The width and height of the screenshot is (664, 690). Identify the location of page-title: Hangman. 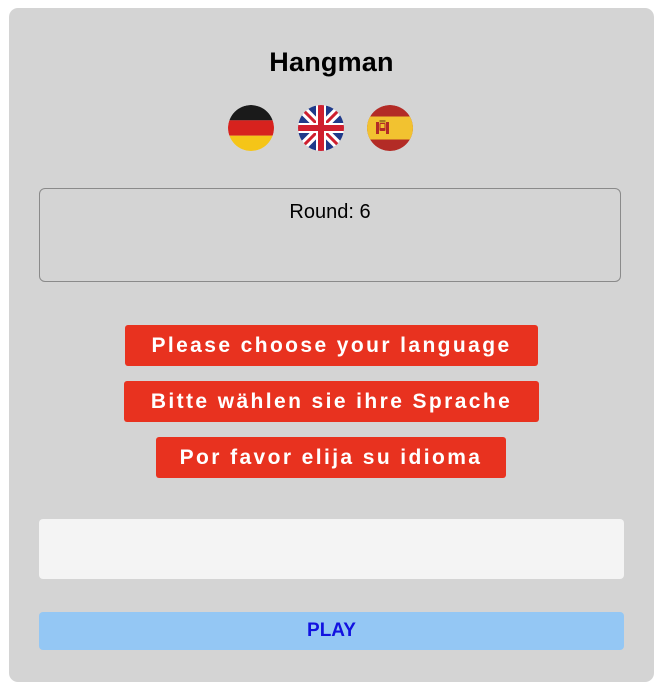
(331, 62).